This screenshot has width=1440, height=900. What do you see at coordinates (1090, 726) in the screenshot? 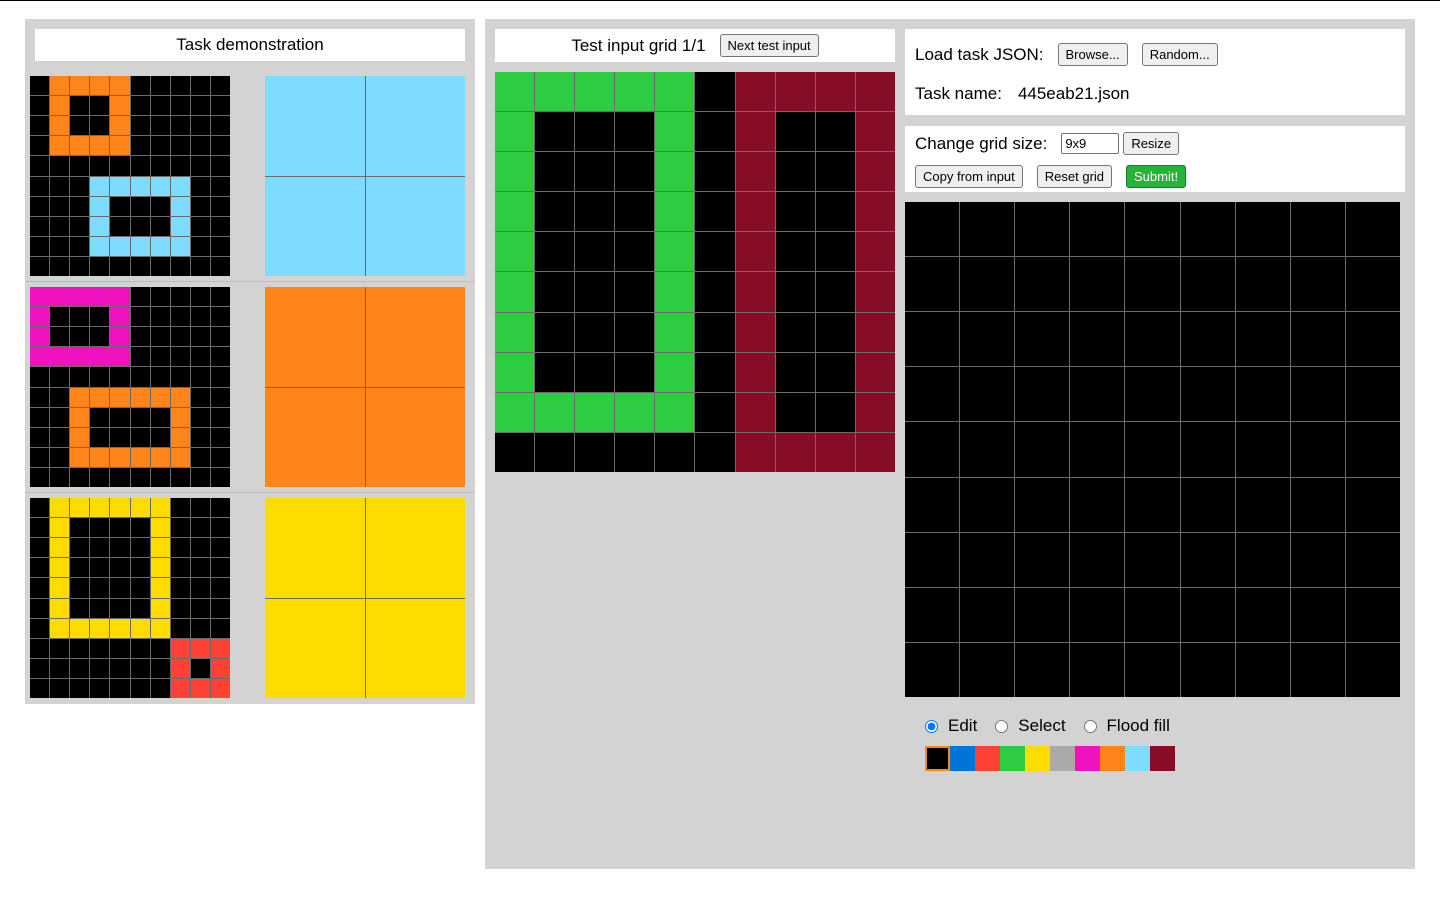
I see `flood-fill-mode-radio` at bounding box center [1090, 726].